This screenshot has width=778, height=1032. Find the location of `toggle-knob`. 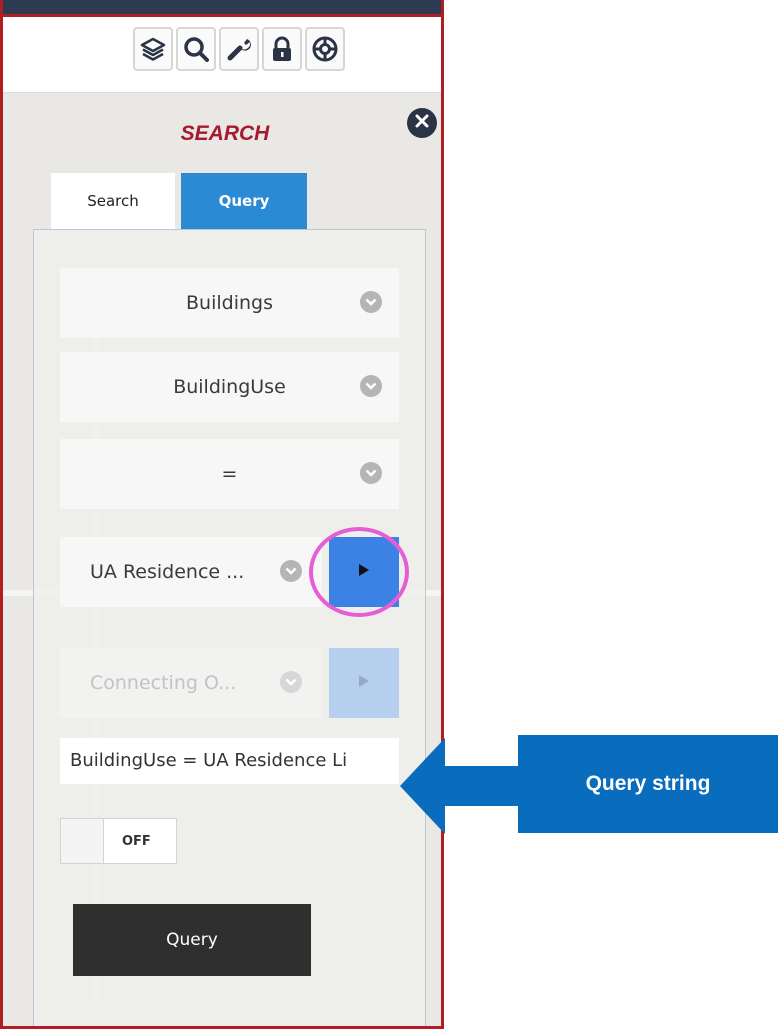

toggle-knob is located at coordinates (82, 841).